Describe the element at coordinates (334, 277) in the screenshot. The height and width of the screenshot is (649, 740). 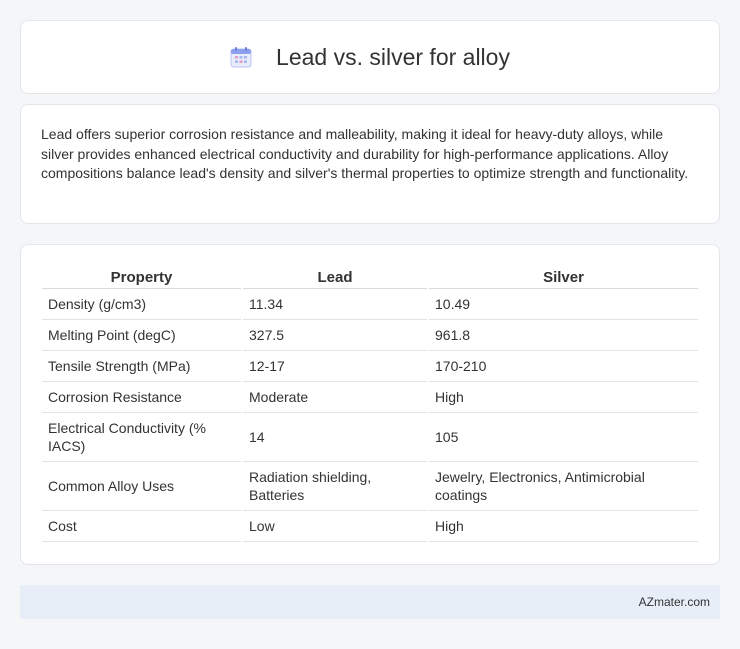
I see `column-header-lead: Lead` at that location.